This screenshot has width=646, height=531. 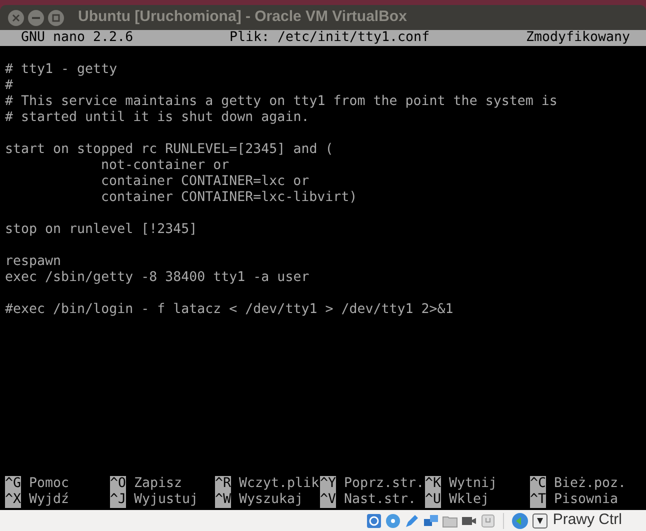 What do you see at coordinates (229, 310) in the screenshot?
I see `code-line: #exec /bin/login - f latacz < /dev/tty1 > /dev/tty1 2>&1` at bounding box center [229, 310].